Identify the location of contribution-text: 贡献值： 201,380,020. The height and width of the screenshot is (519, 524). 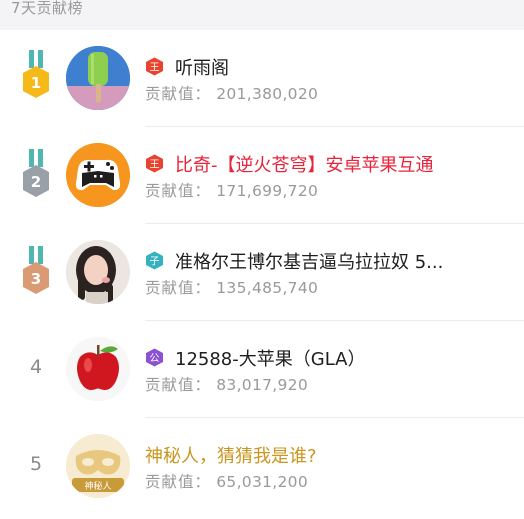
(232, 94).